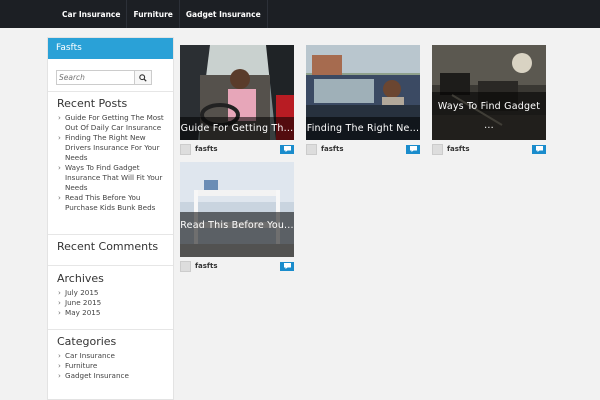 The height and width of the screenshot is (400, 600). What do you see at coordinates (95, 77) in the screenshot?
I see `search-input` at bounding box center [95, 77].